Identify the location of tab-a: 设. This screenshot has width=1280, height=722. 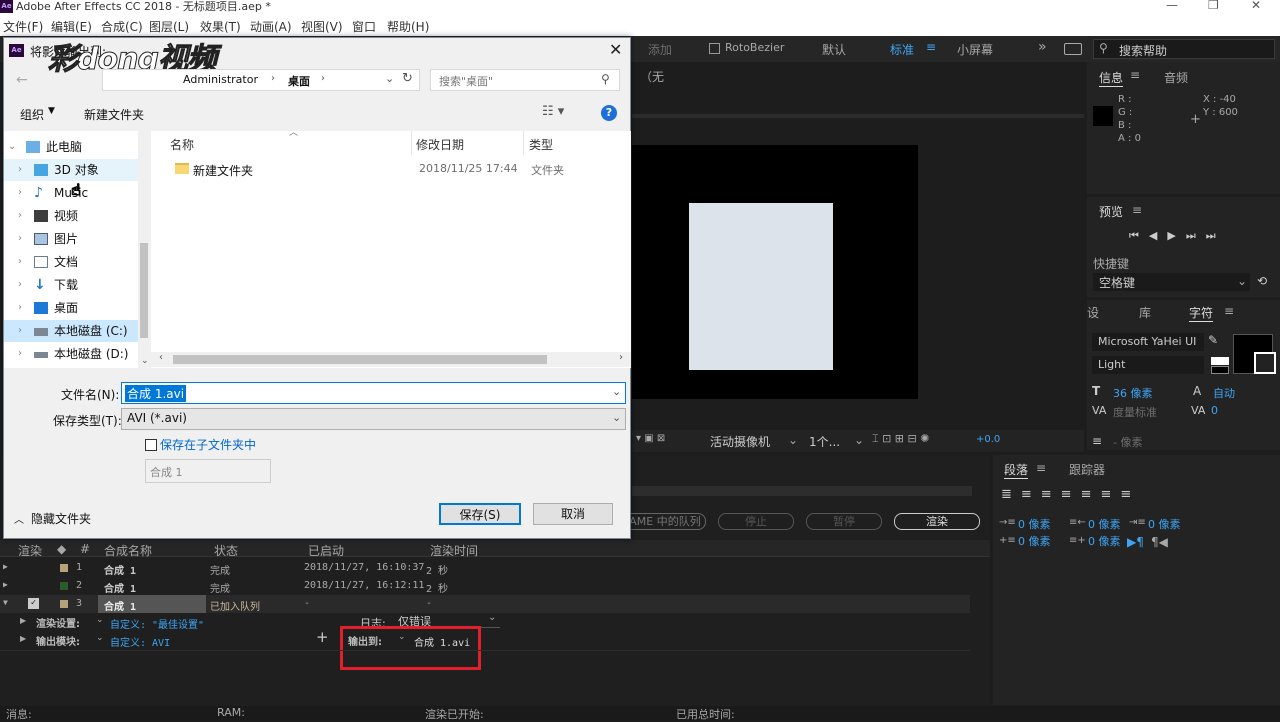
(1093, 312).